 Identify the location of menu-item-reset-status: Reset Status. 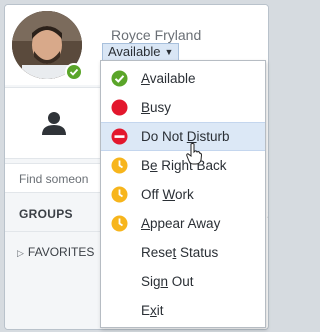
(183, 252).